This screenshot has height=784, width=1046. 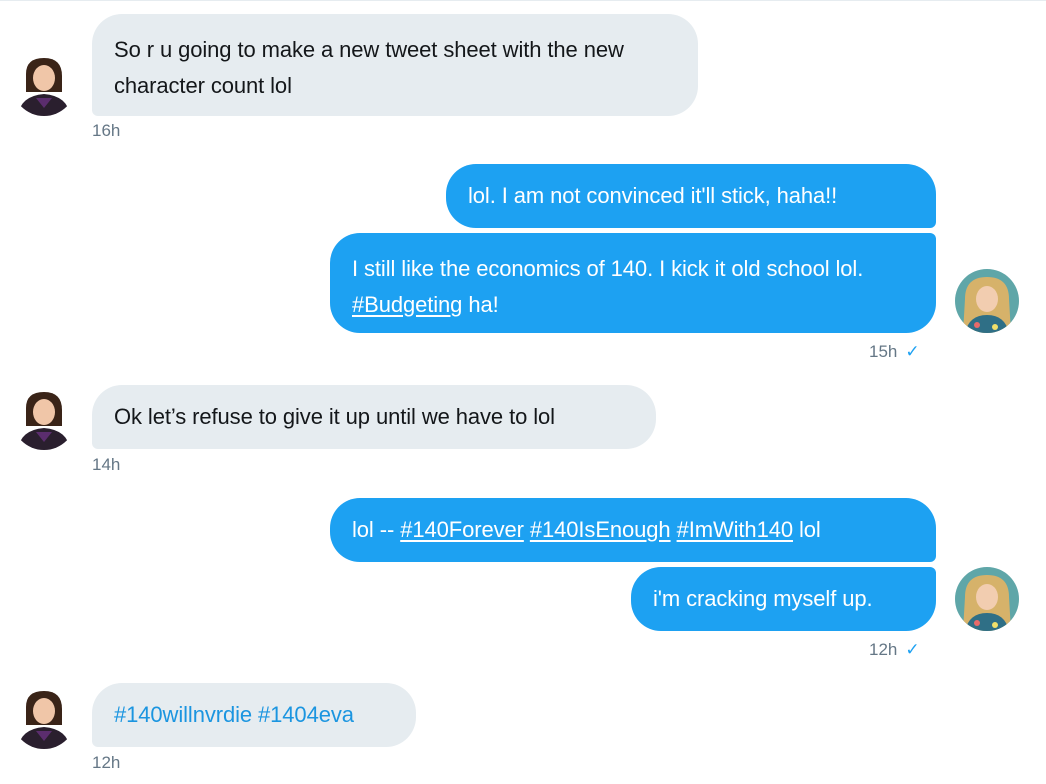 What do you see at coordinates (106, 464) in the screenshot?
I see `message-timestamp: 14h` at bounding box center [106, 464].